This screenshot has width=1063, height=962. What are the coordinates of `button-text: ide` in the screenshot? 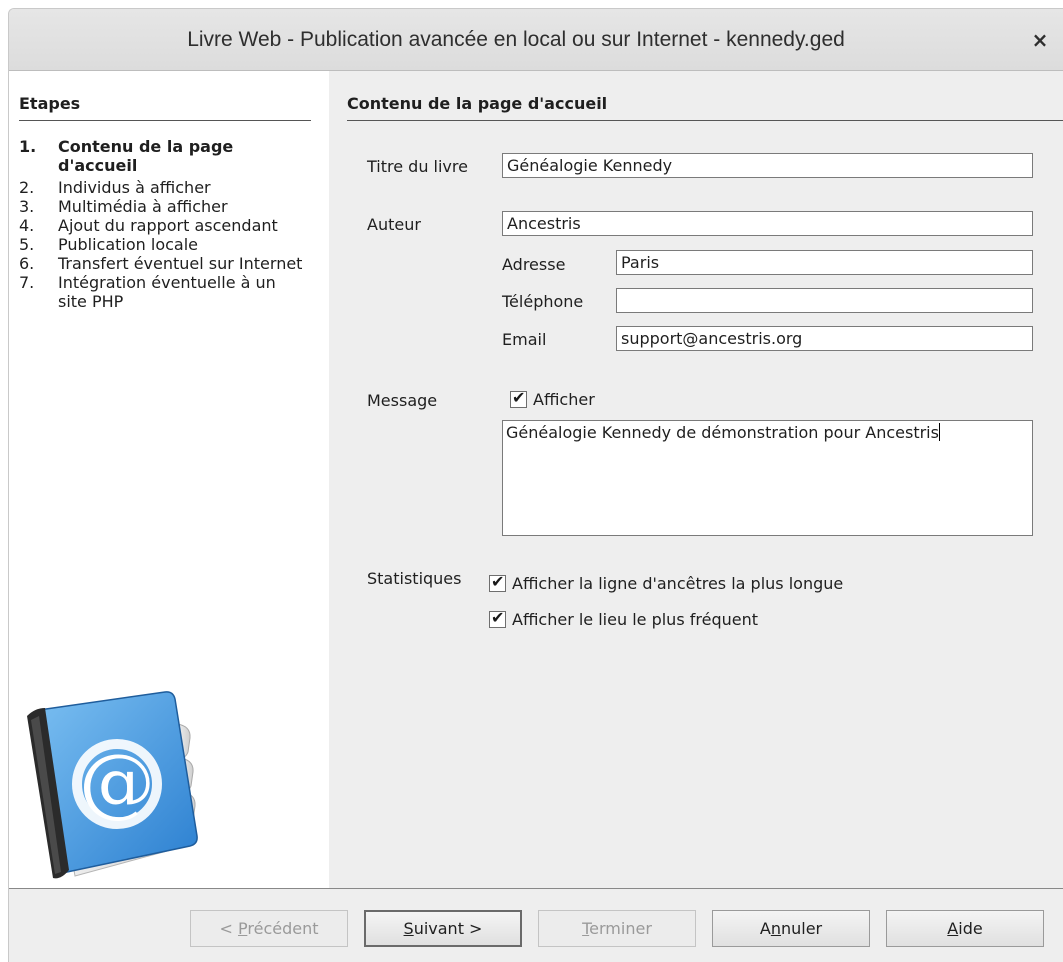 It's located at (970, 928).